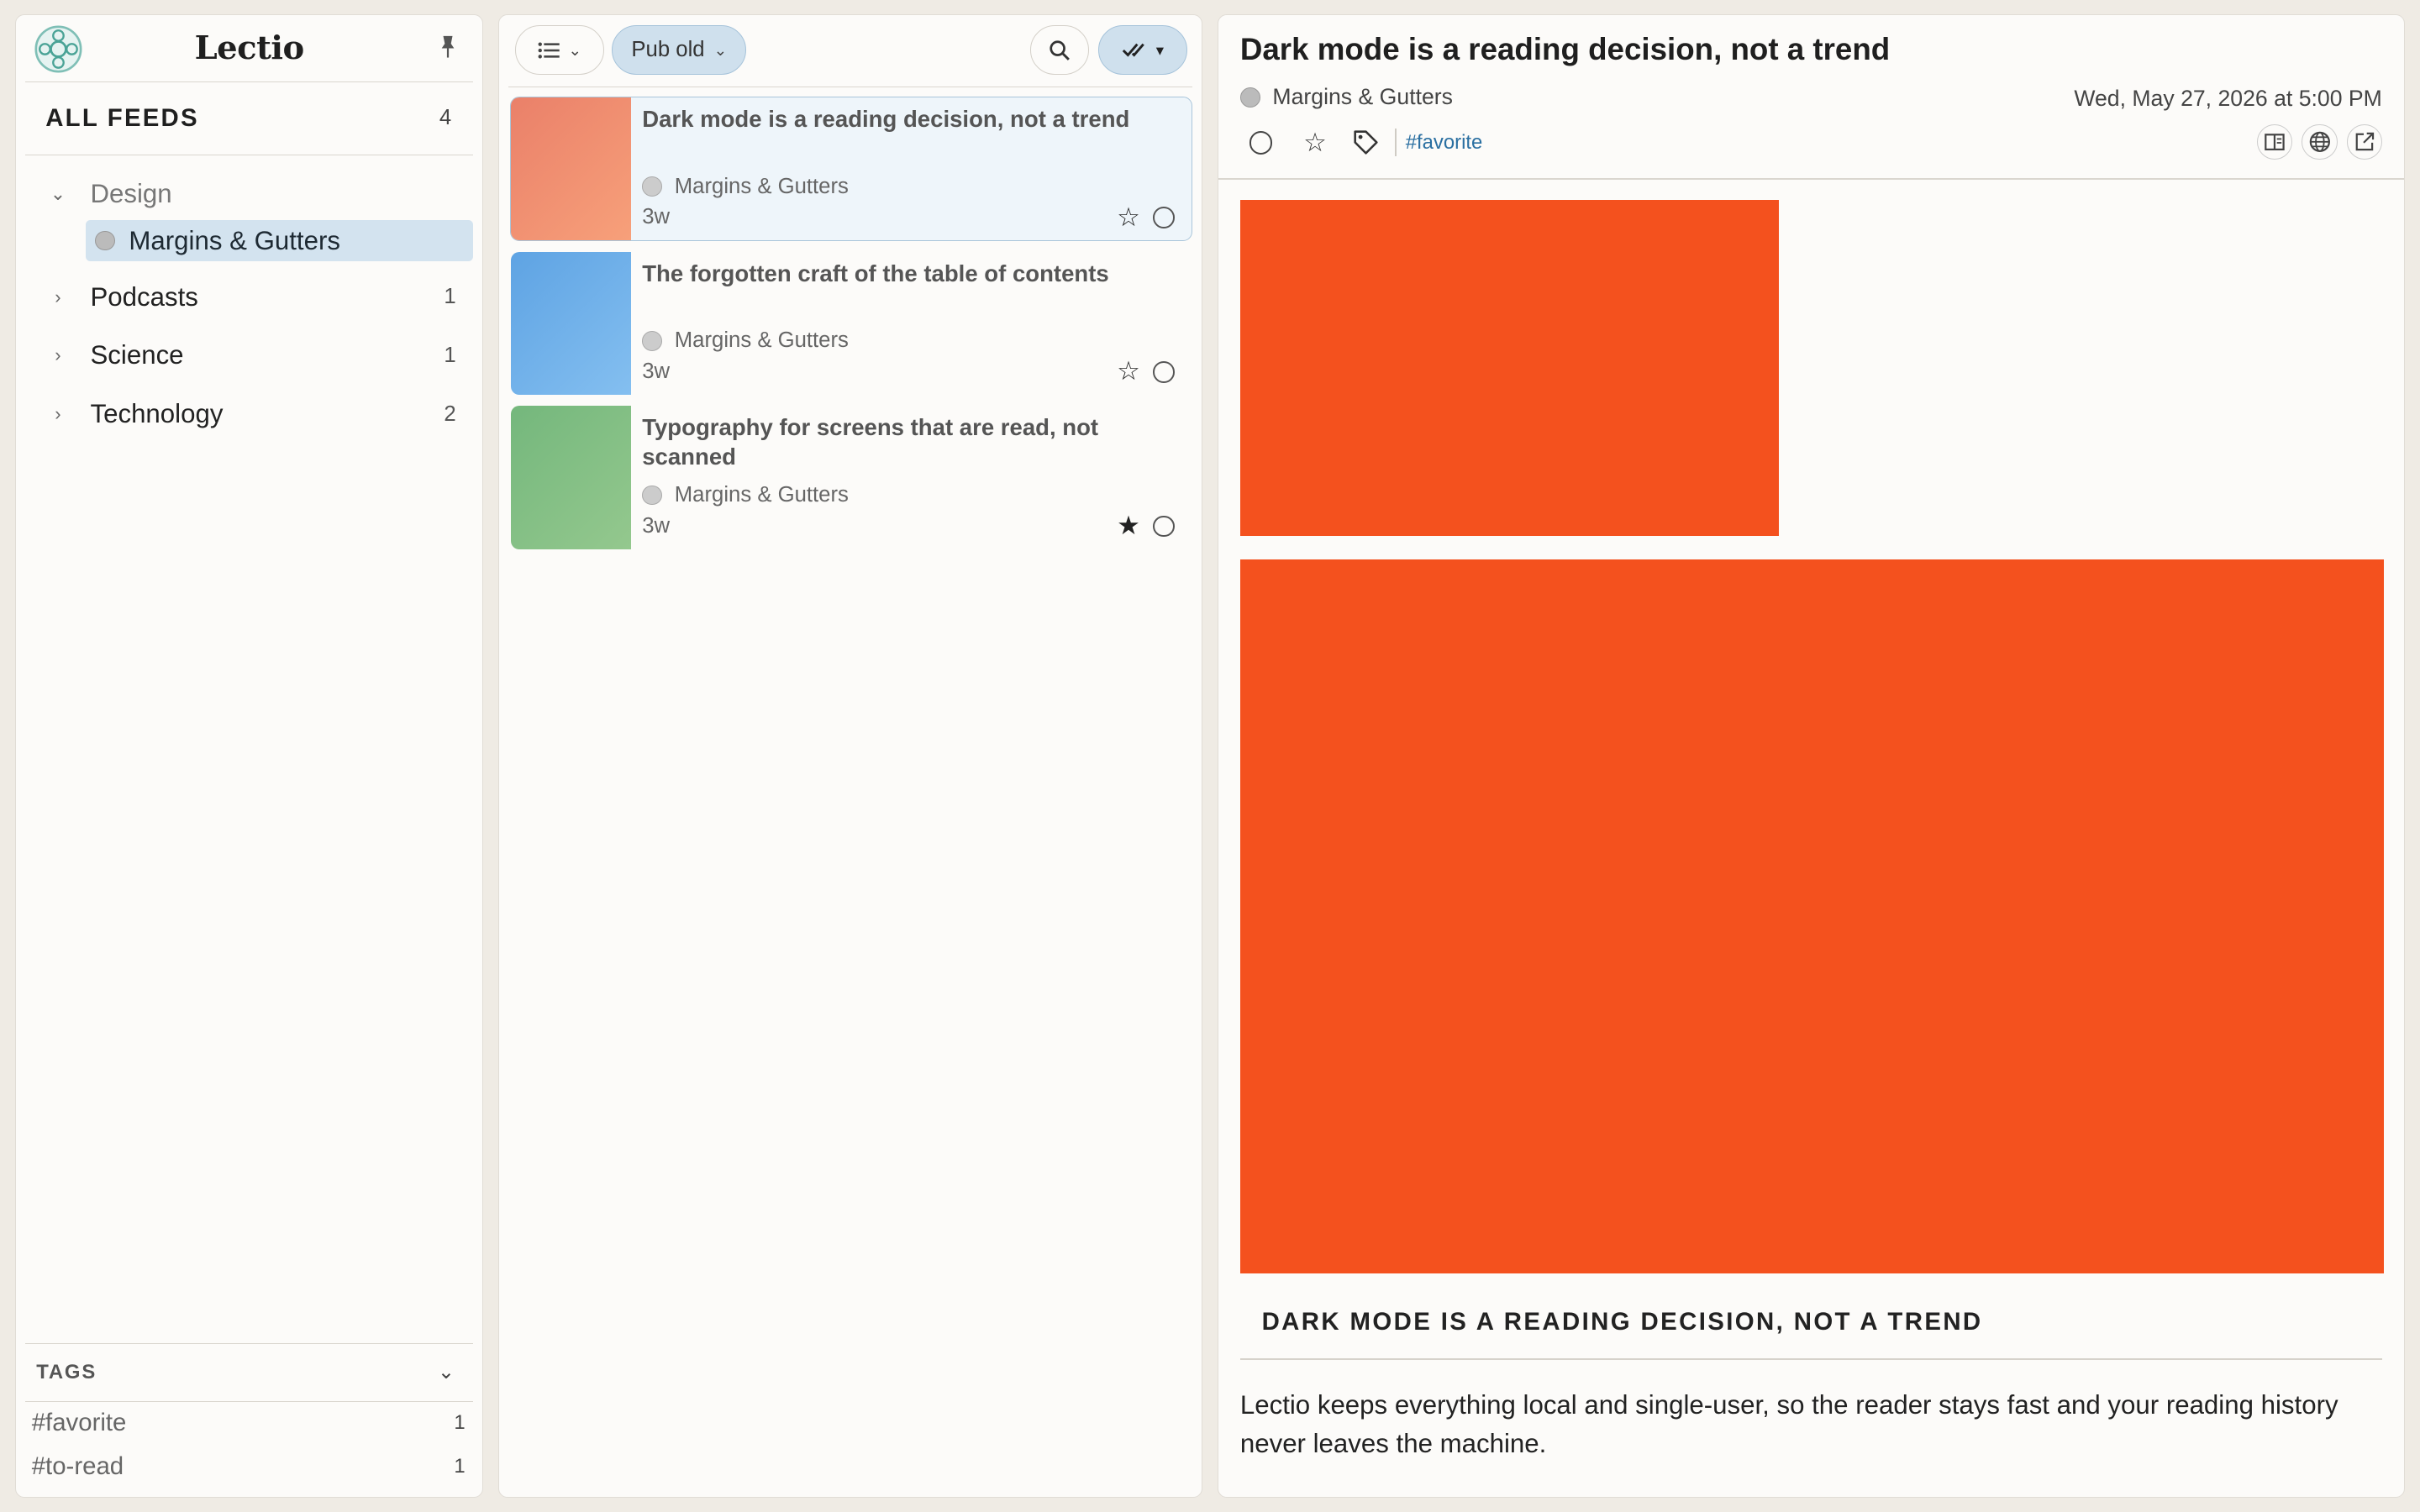  I want to click on double-check-icon, so click(1134, 50).